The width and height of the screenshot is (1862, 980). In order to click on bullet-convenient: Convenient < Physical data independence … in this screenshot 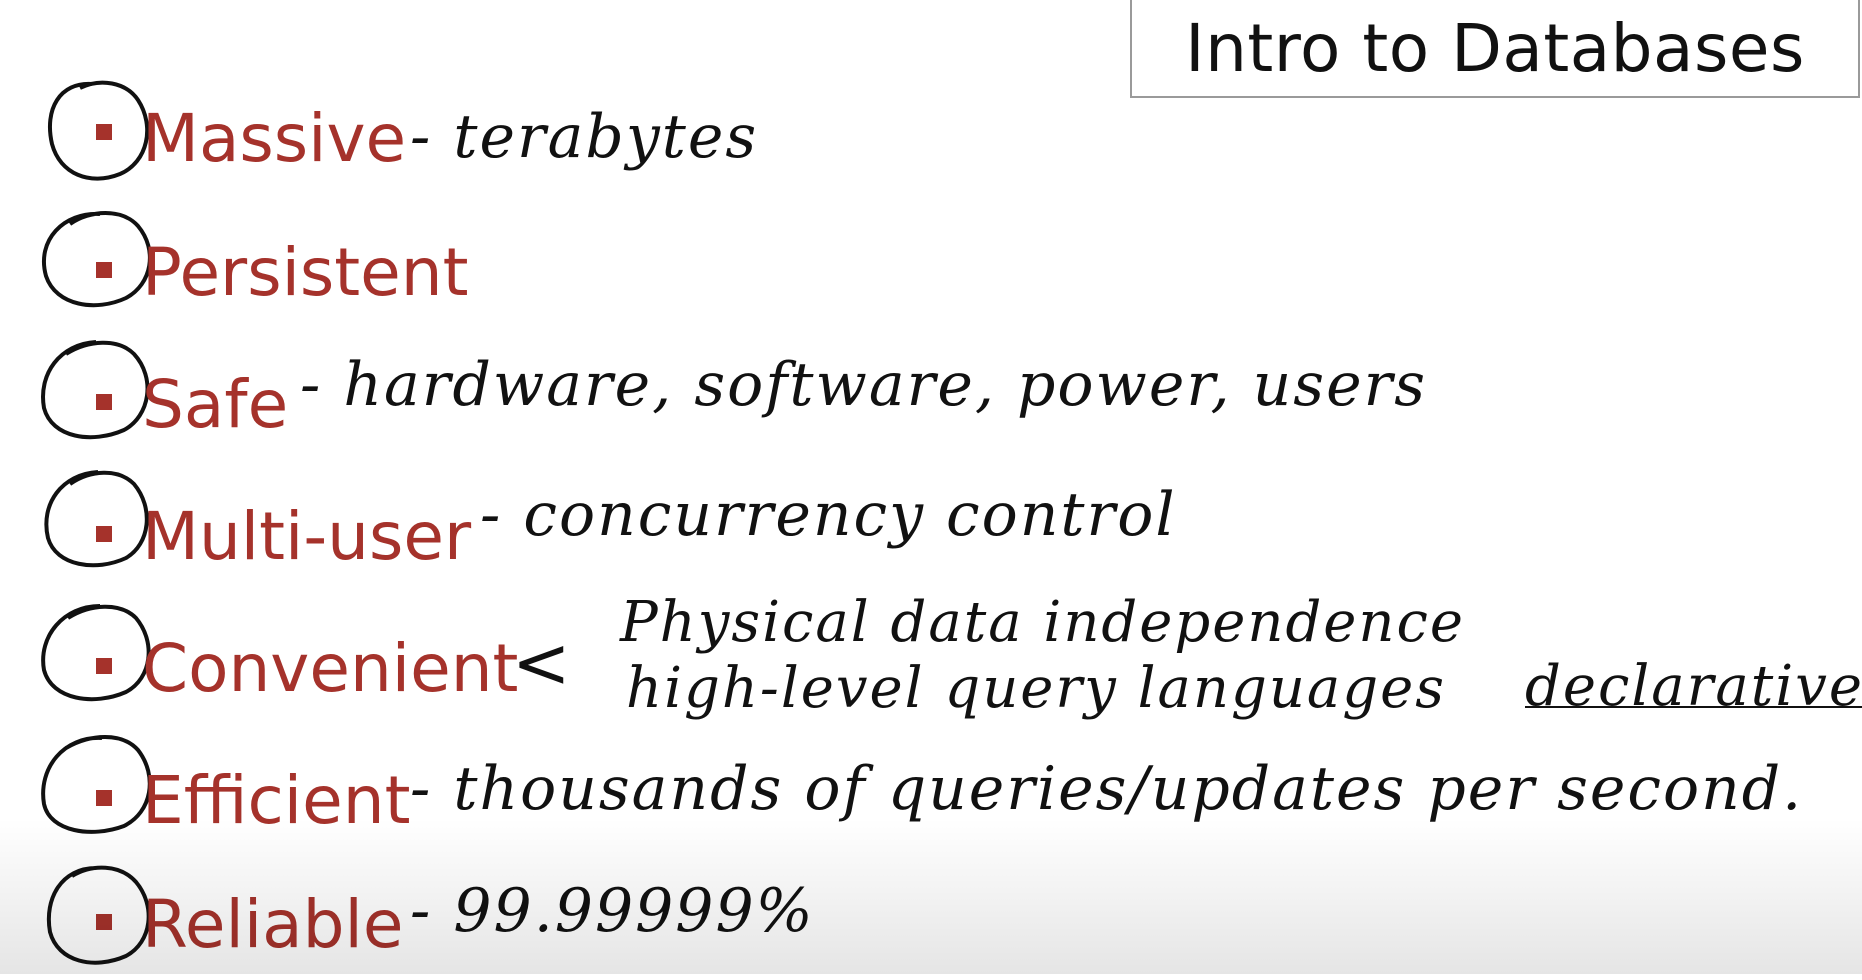, I will do `click(931, 655)`.